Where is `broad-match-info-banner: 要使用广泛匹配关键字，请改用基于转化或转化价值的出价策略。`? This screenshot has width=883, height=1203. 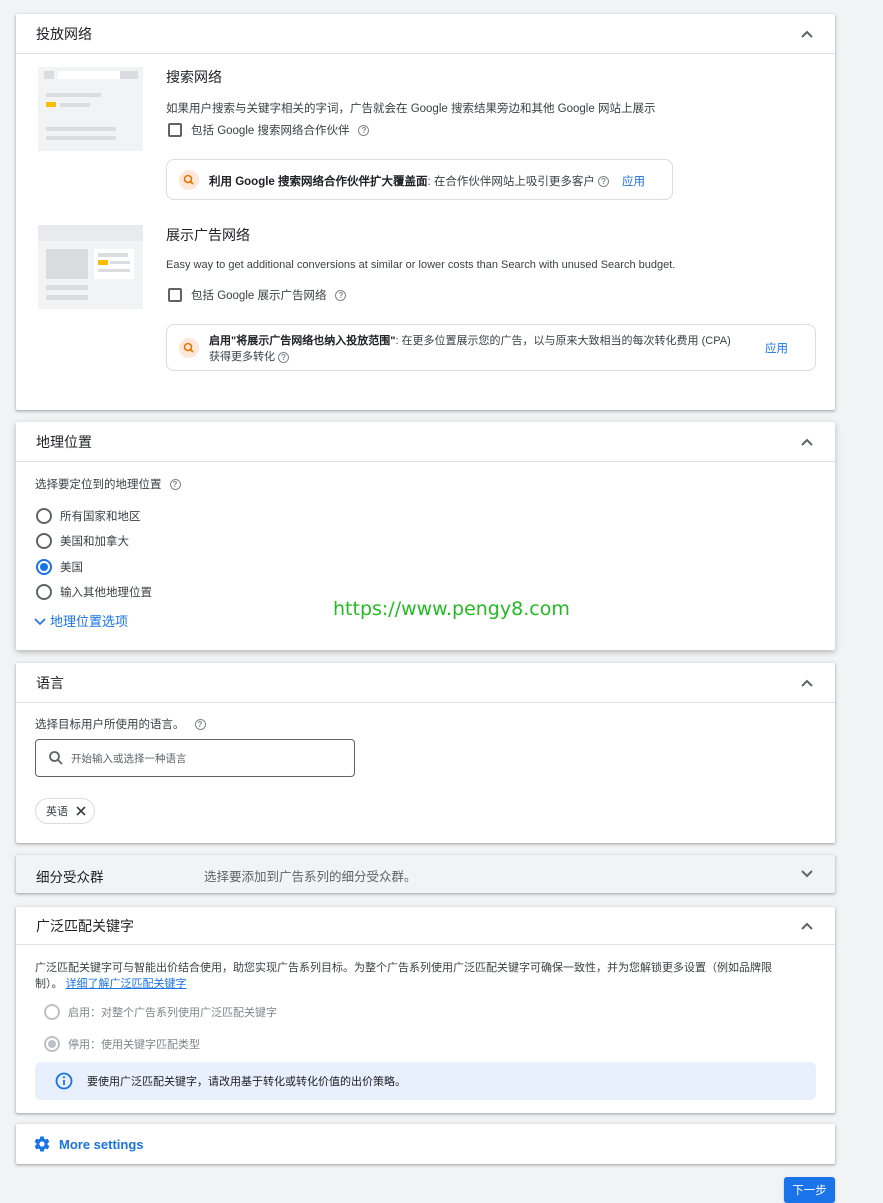 broad-match-info-banner: 要使用广泛匹配关键字，请改用基于转化或转化价值的出价策略。 is located at coordinates (425, 1081).